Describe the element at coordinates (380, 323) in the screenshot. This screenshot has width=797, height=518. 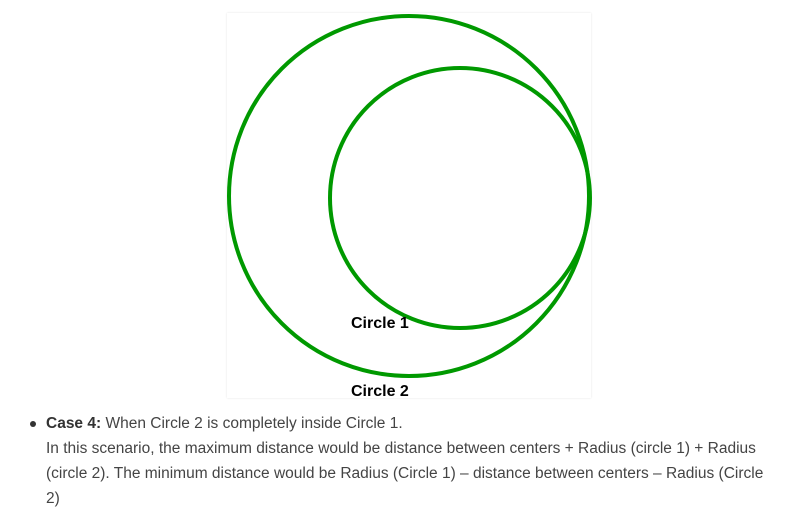
I see `circle-1-label: Circle 1` at that location.